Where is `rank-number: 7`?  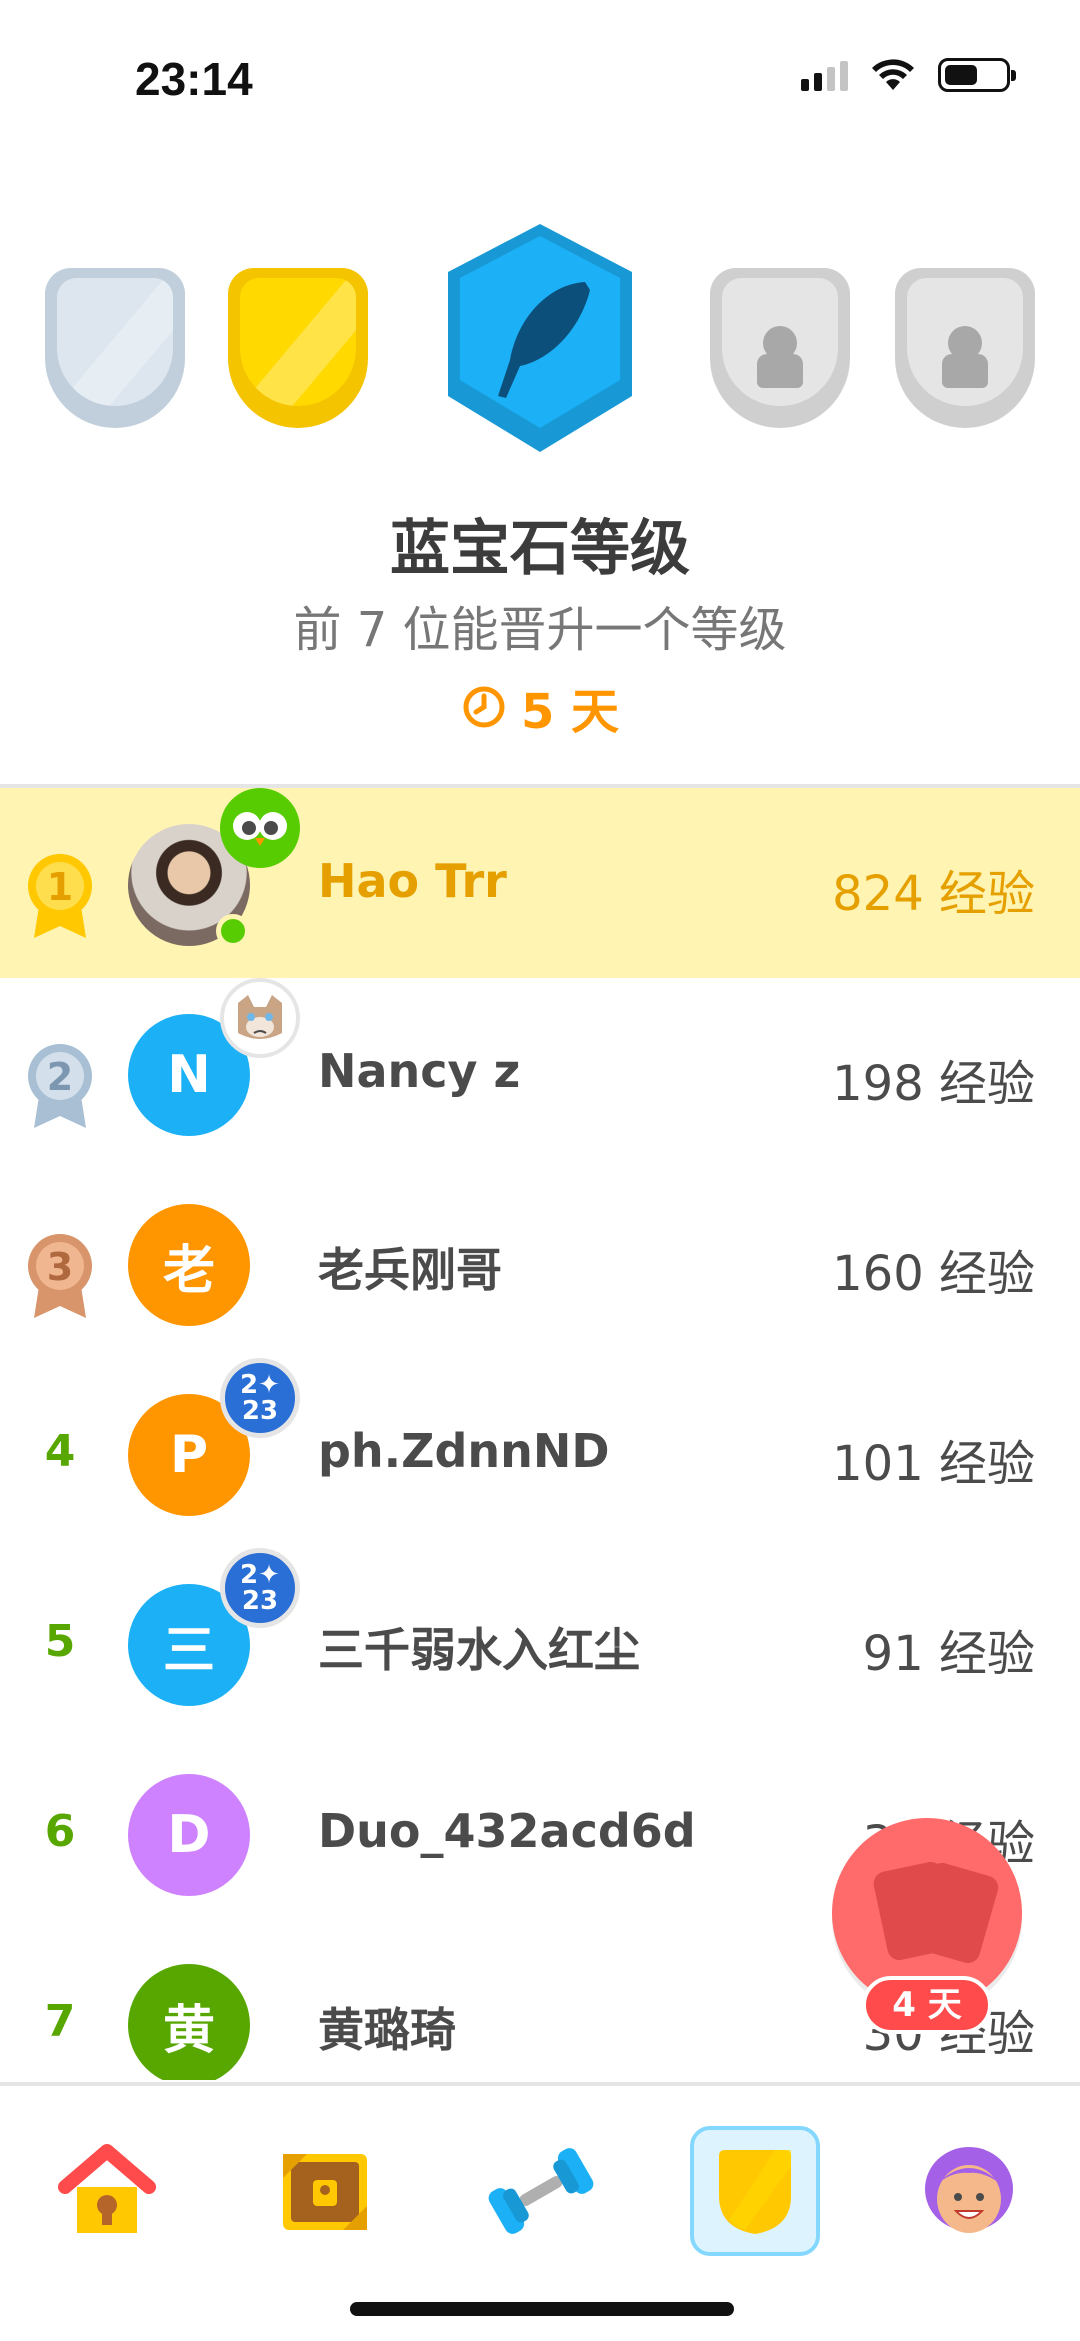
rank-number: 7 is located at coordinates (60, 2021).